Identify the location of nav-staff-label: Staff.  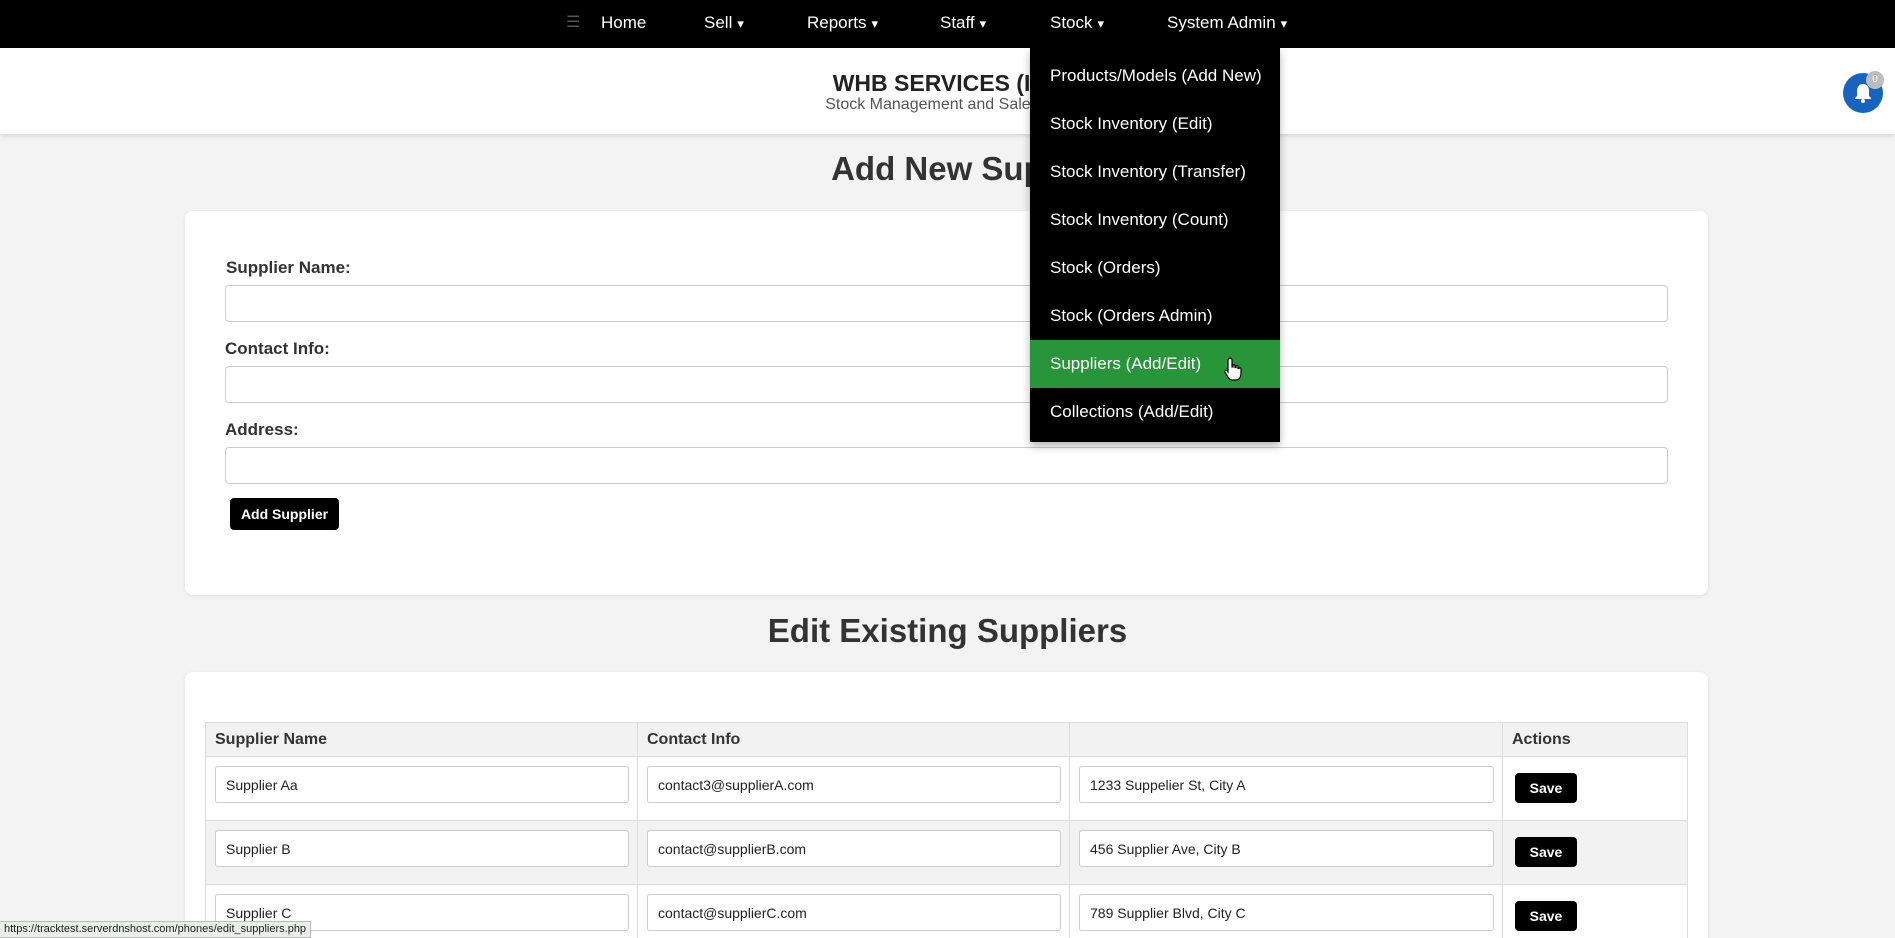
(957, 22).